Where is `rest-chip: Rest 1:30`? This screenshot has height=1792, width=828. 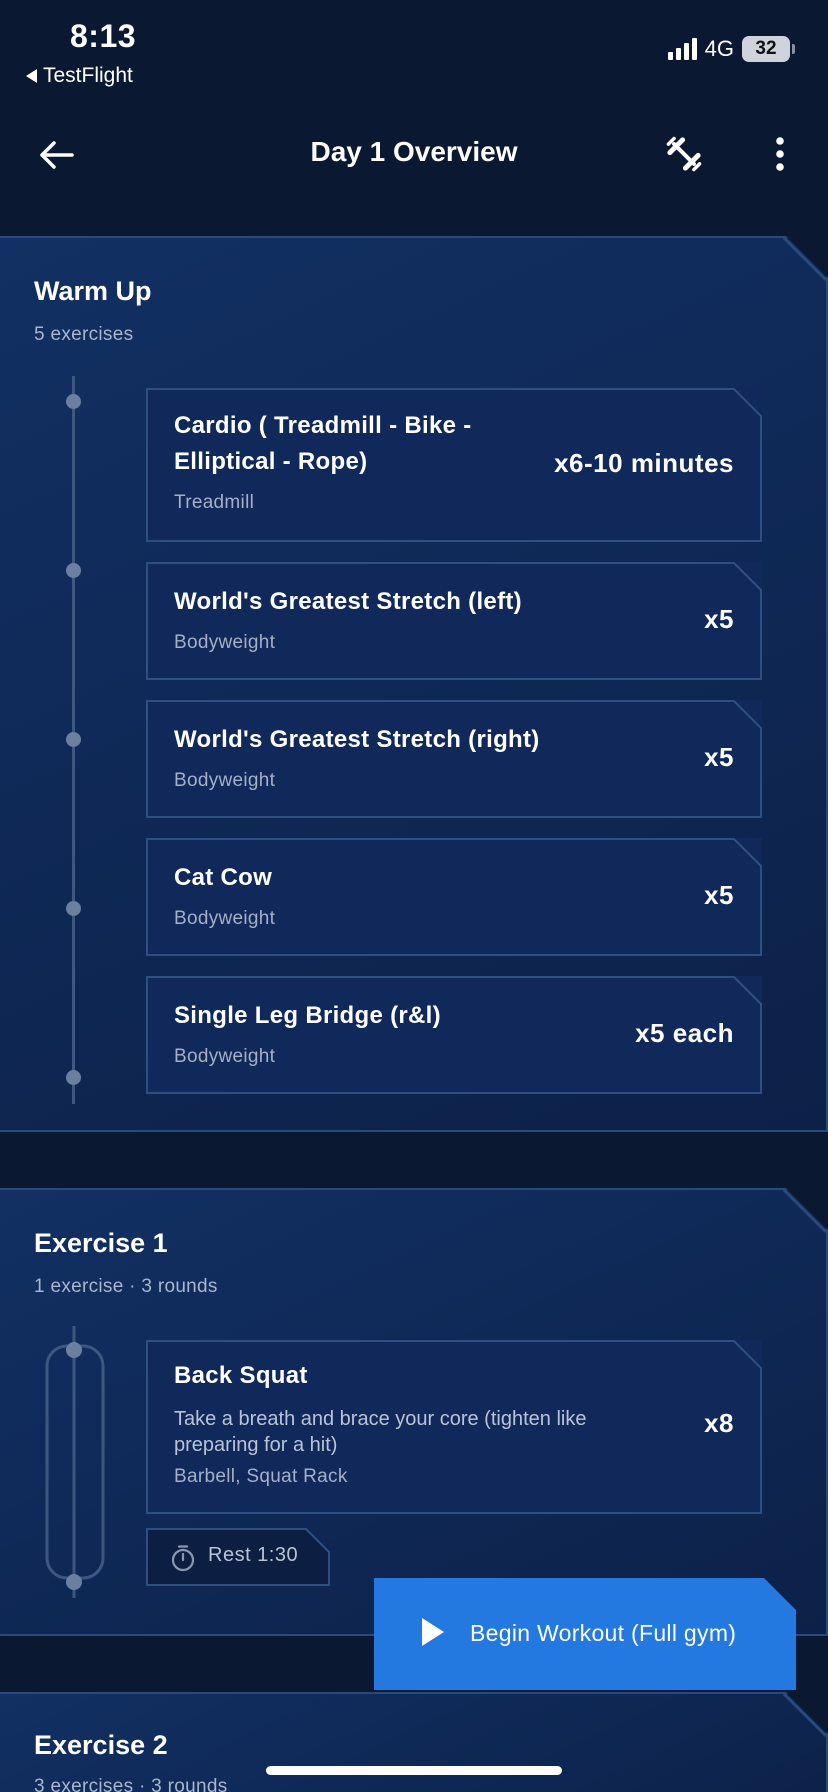 rest-chip: Rest 1:30 is located at coordinates (238, 1557).